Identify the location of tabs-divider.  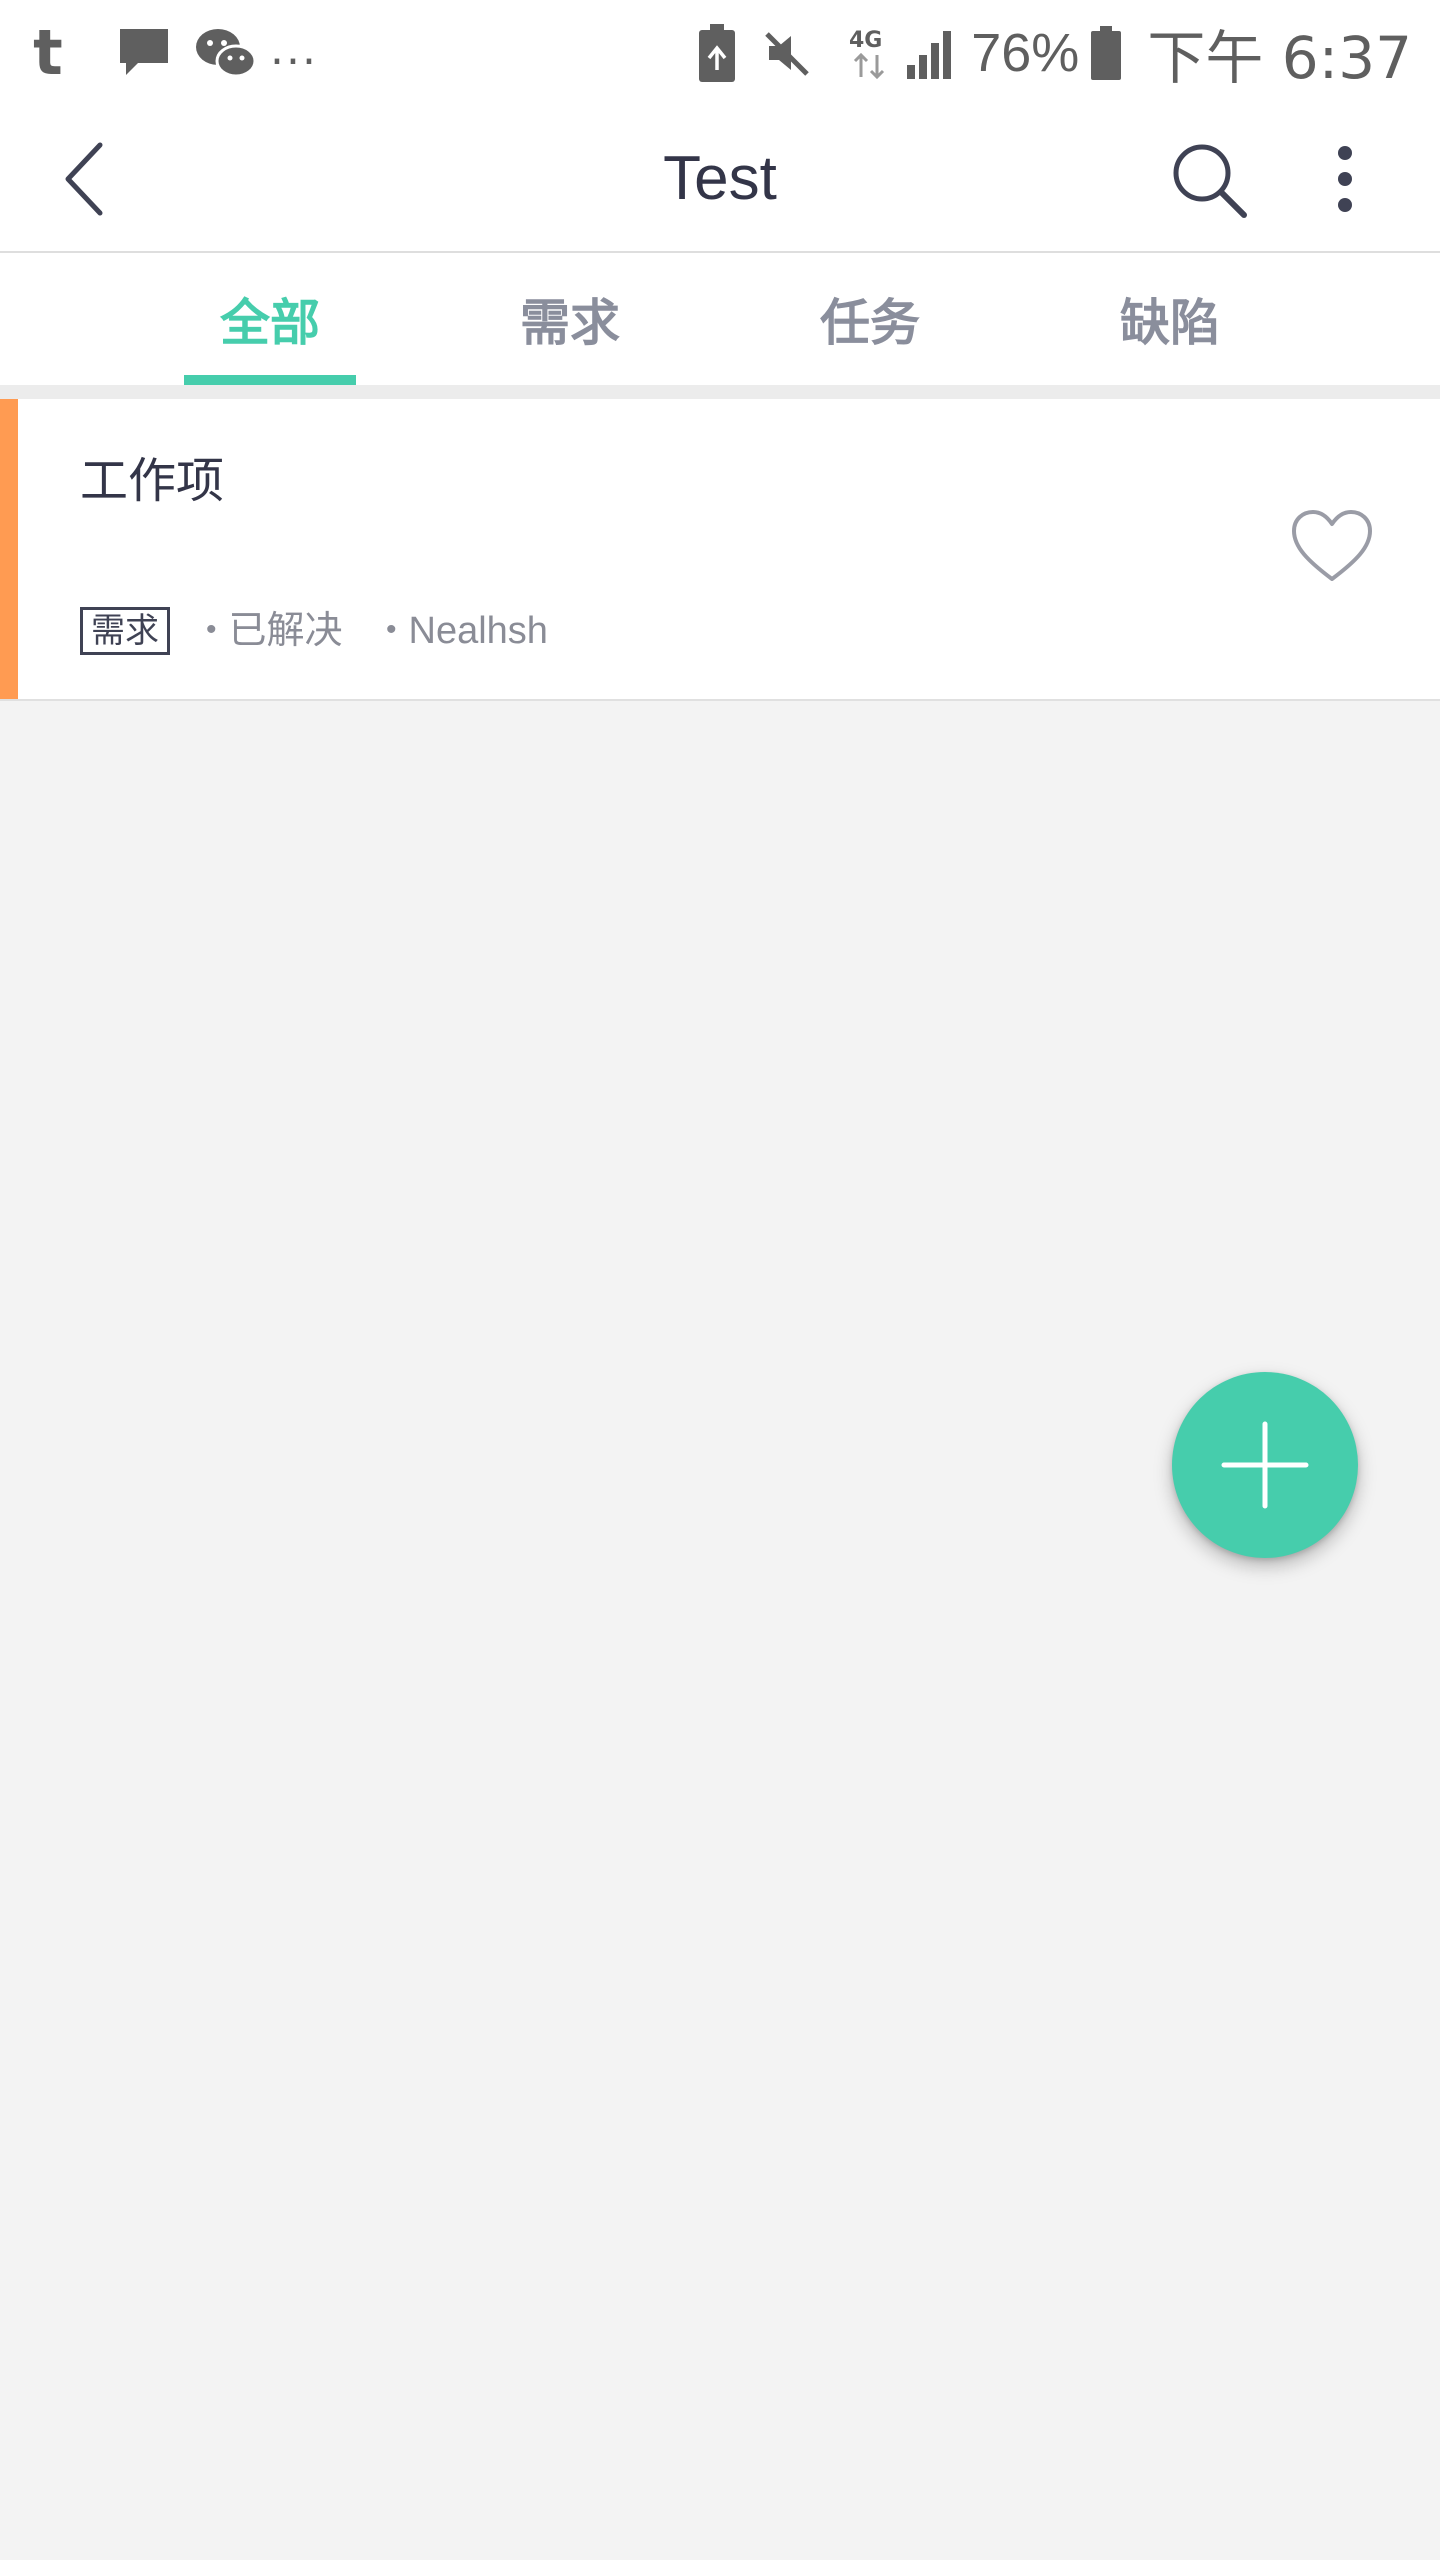
(720, 392).